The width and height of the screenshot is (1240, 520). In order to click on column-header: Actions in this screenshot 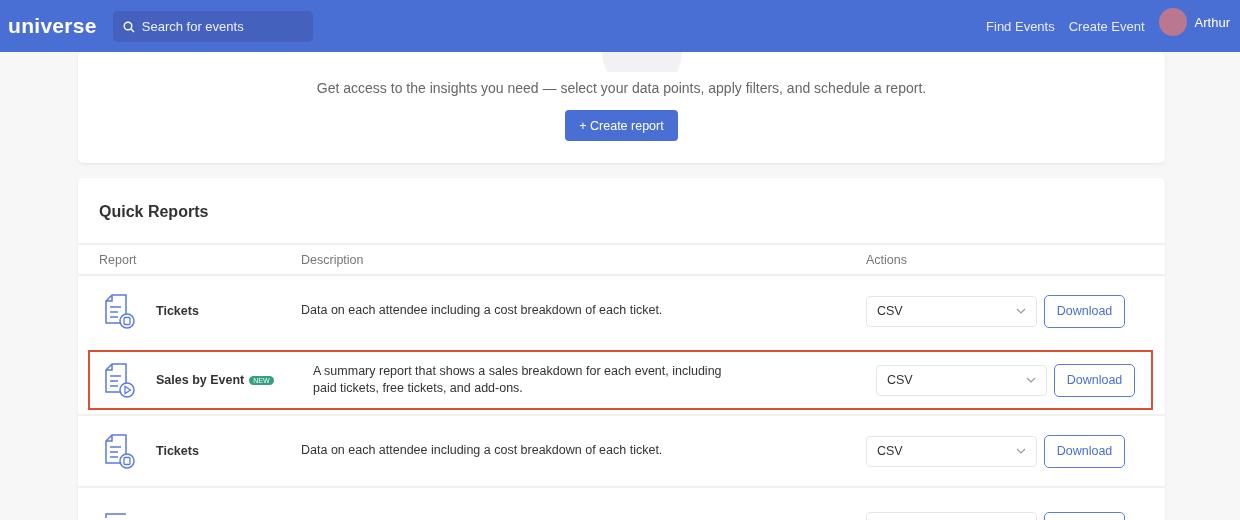, I will do `click(887, 259)`.